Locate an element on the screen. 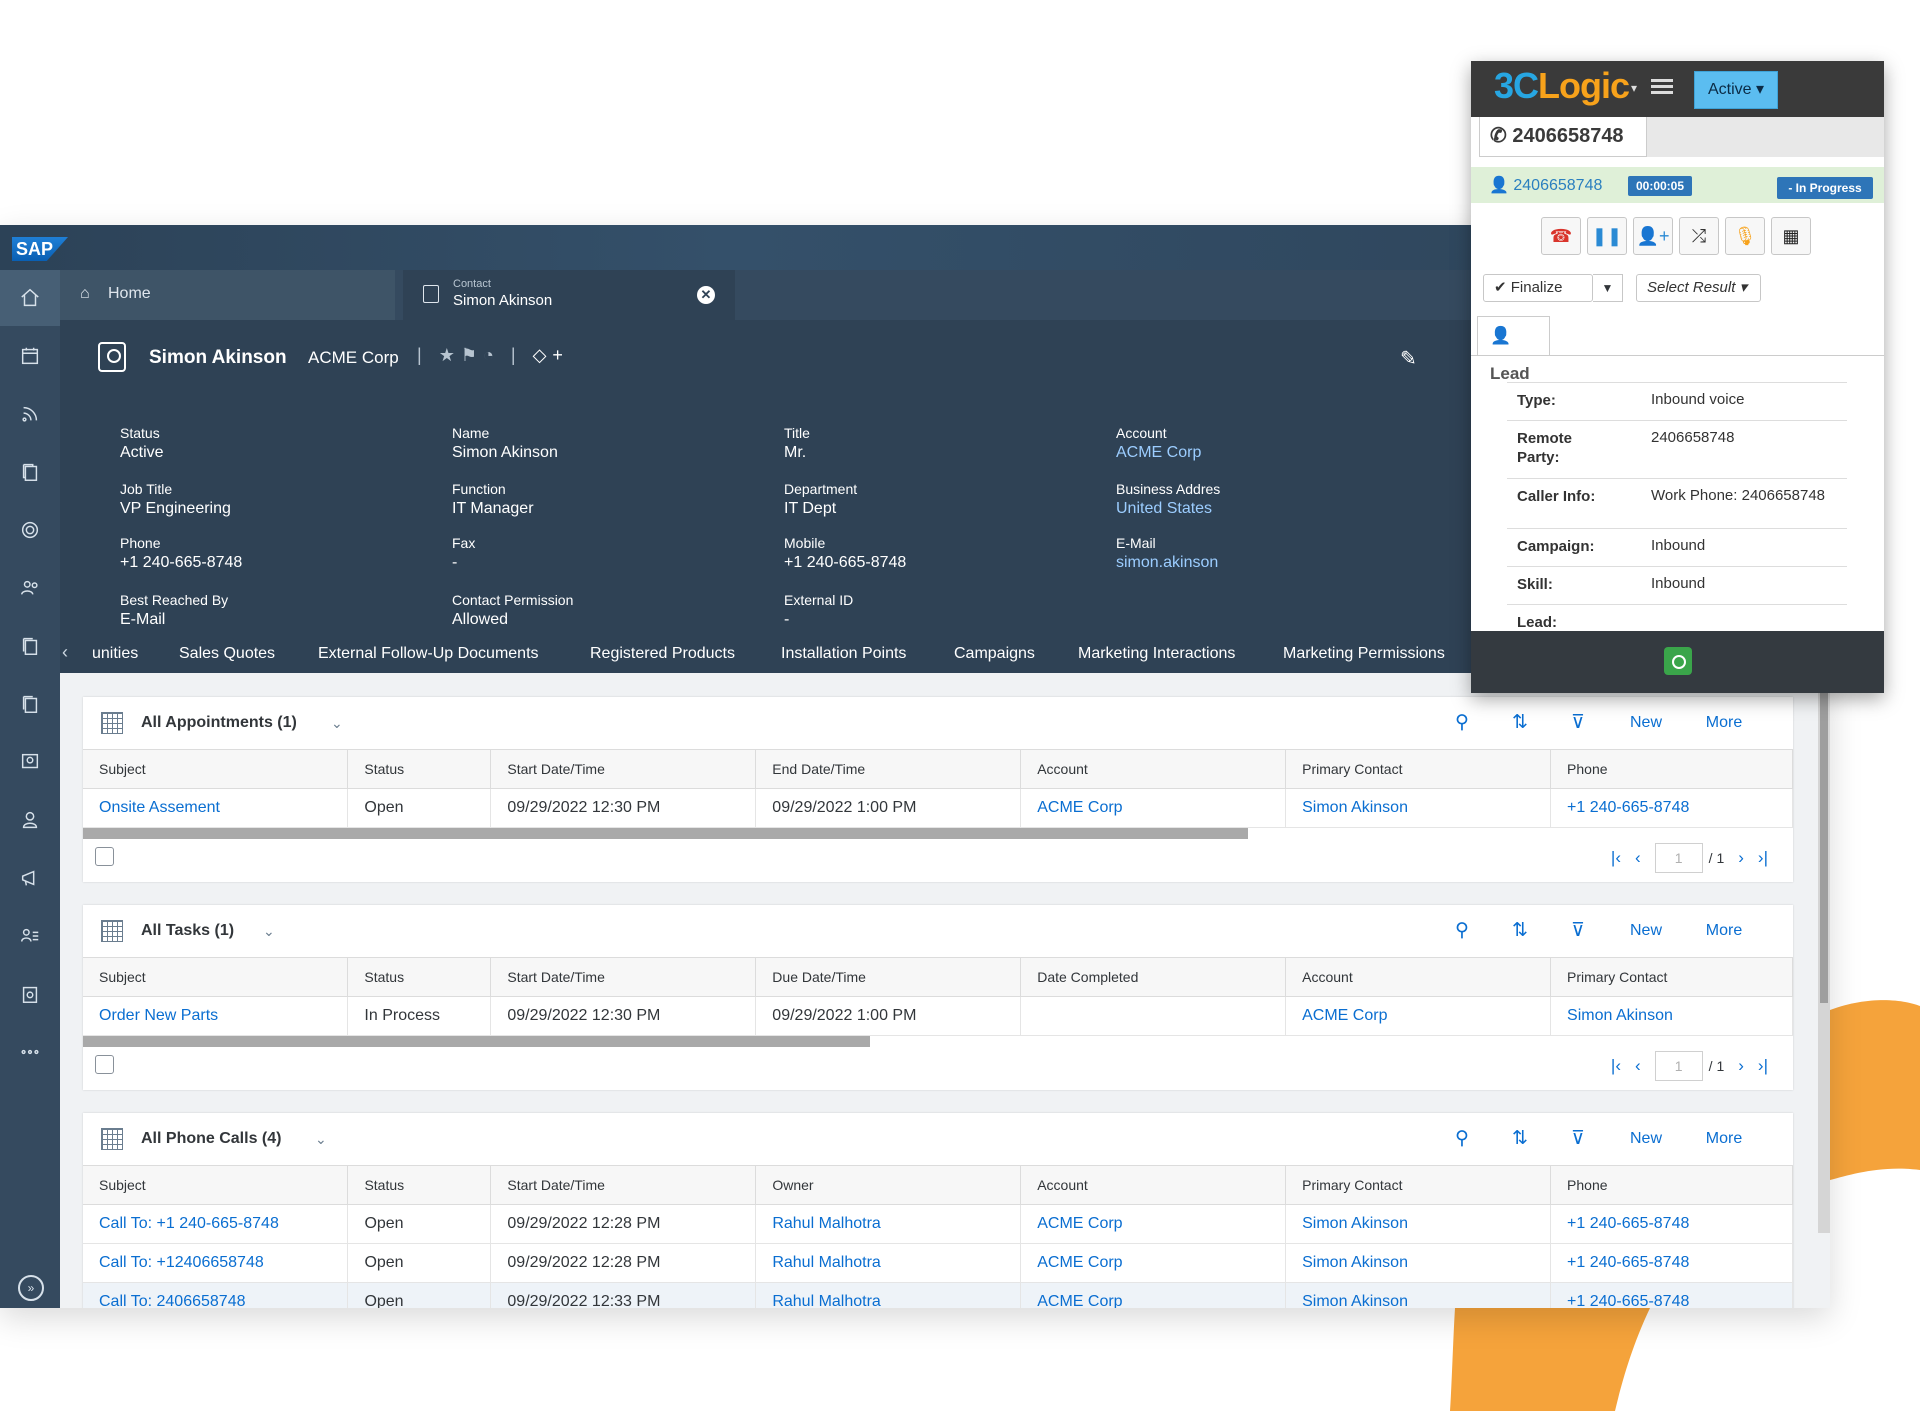 This screenshot has height=1411, width=1920. team-nav-icon is located at coordinates (30, 762).